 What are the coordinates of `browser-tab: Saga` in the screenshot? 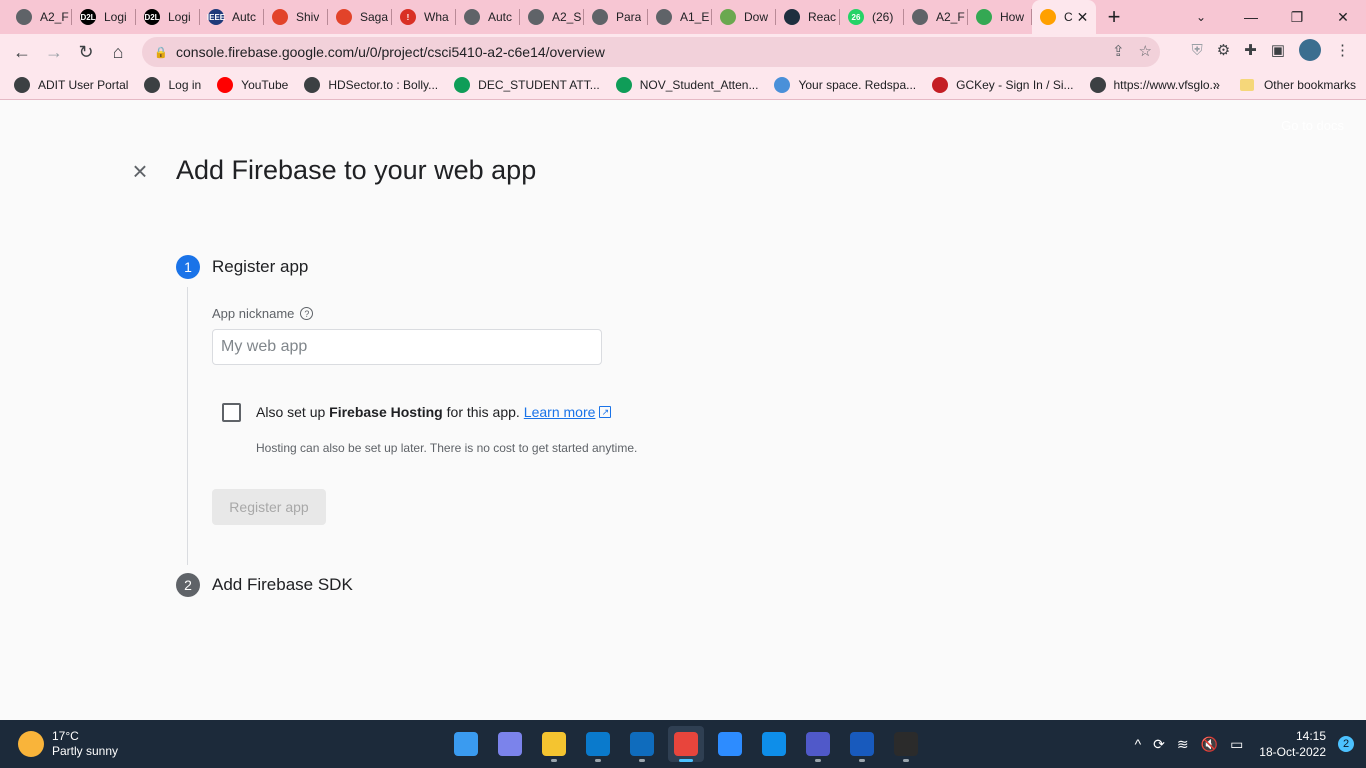 It's located at (360, 17).